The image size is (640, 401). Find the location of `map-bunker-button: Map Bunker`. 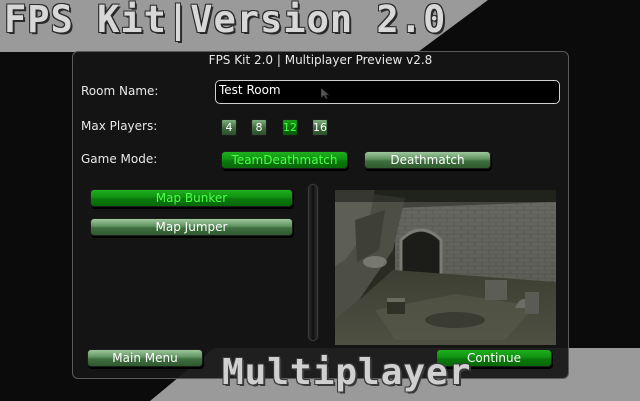

map-bunker-button: Map Bunker is located at coordinates (191, 198).